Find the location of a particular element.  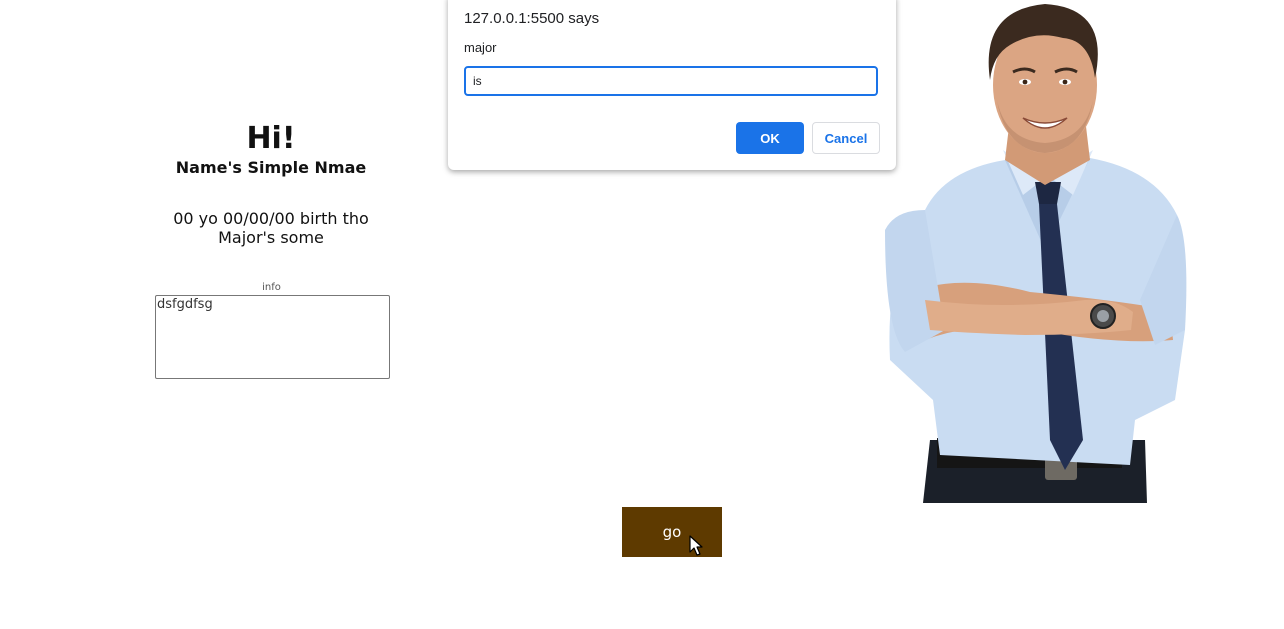

details-line-major: Major's some is located at coordinates (271, 237).